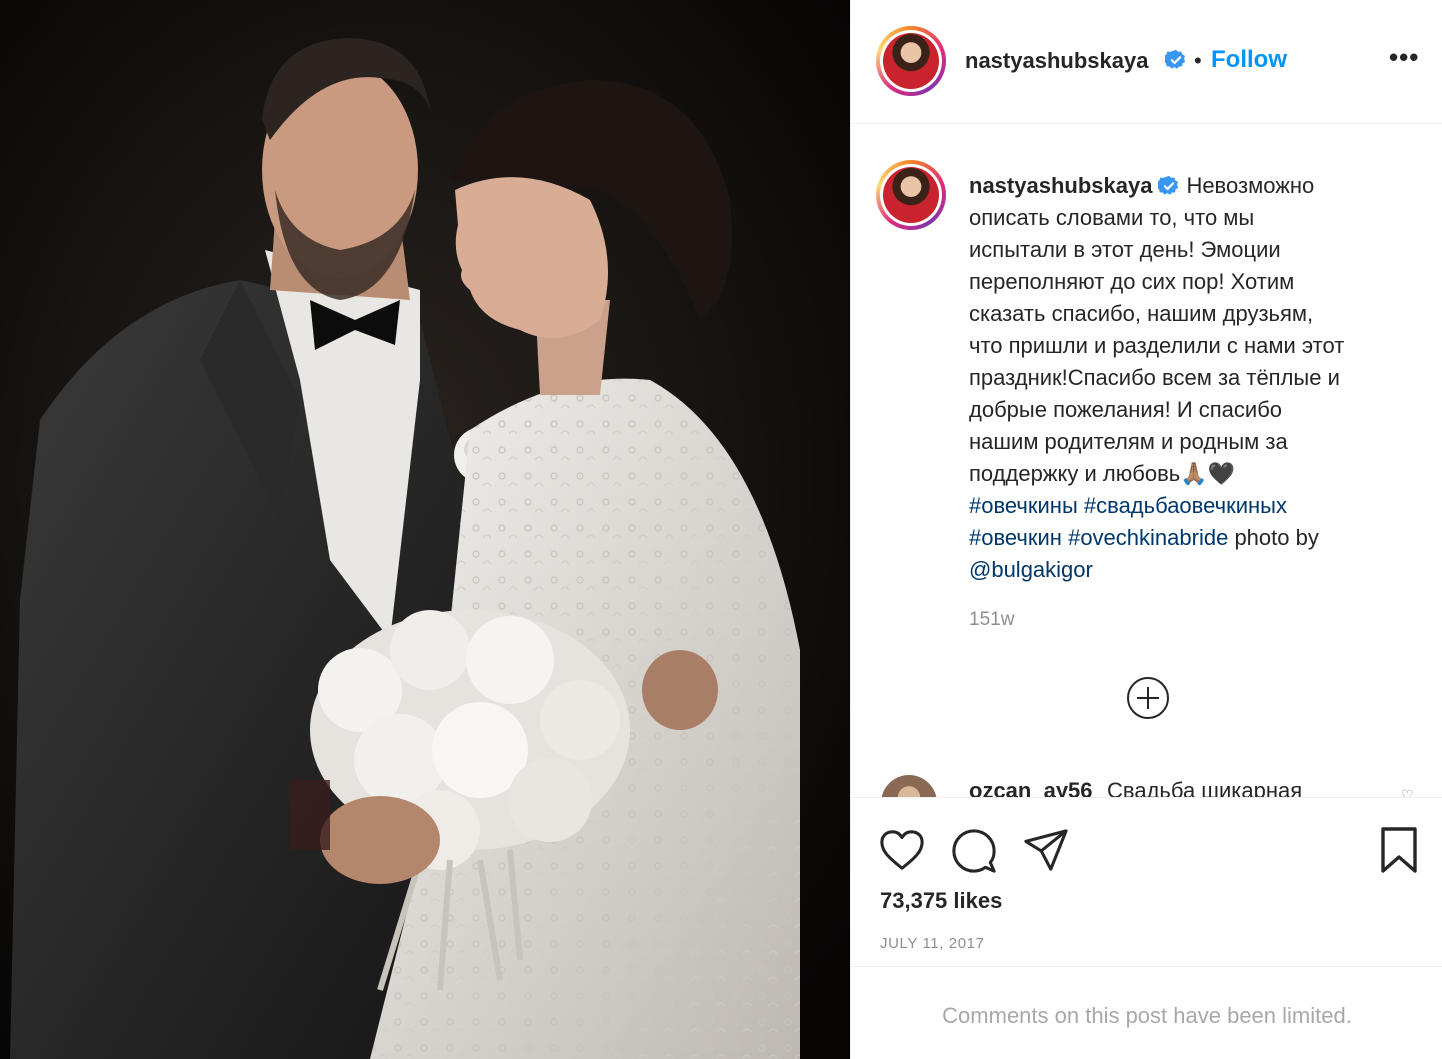 Image resolution: width=1442 pixels, height=1059 pixels. Describe the element at coordinates (911, 195) in the screenshot. I see `caption-avatar` at that location.